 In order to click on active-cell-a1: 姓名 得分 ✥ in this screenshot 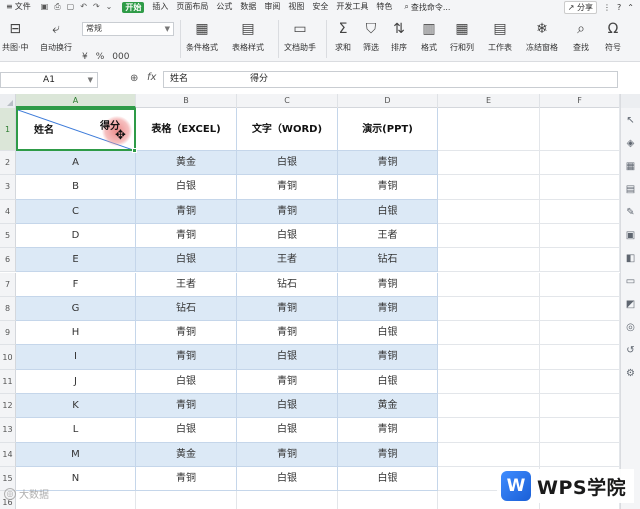, I will do `click(76, 129)`.